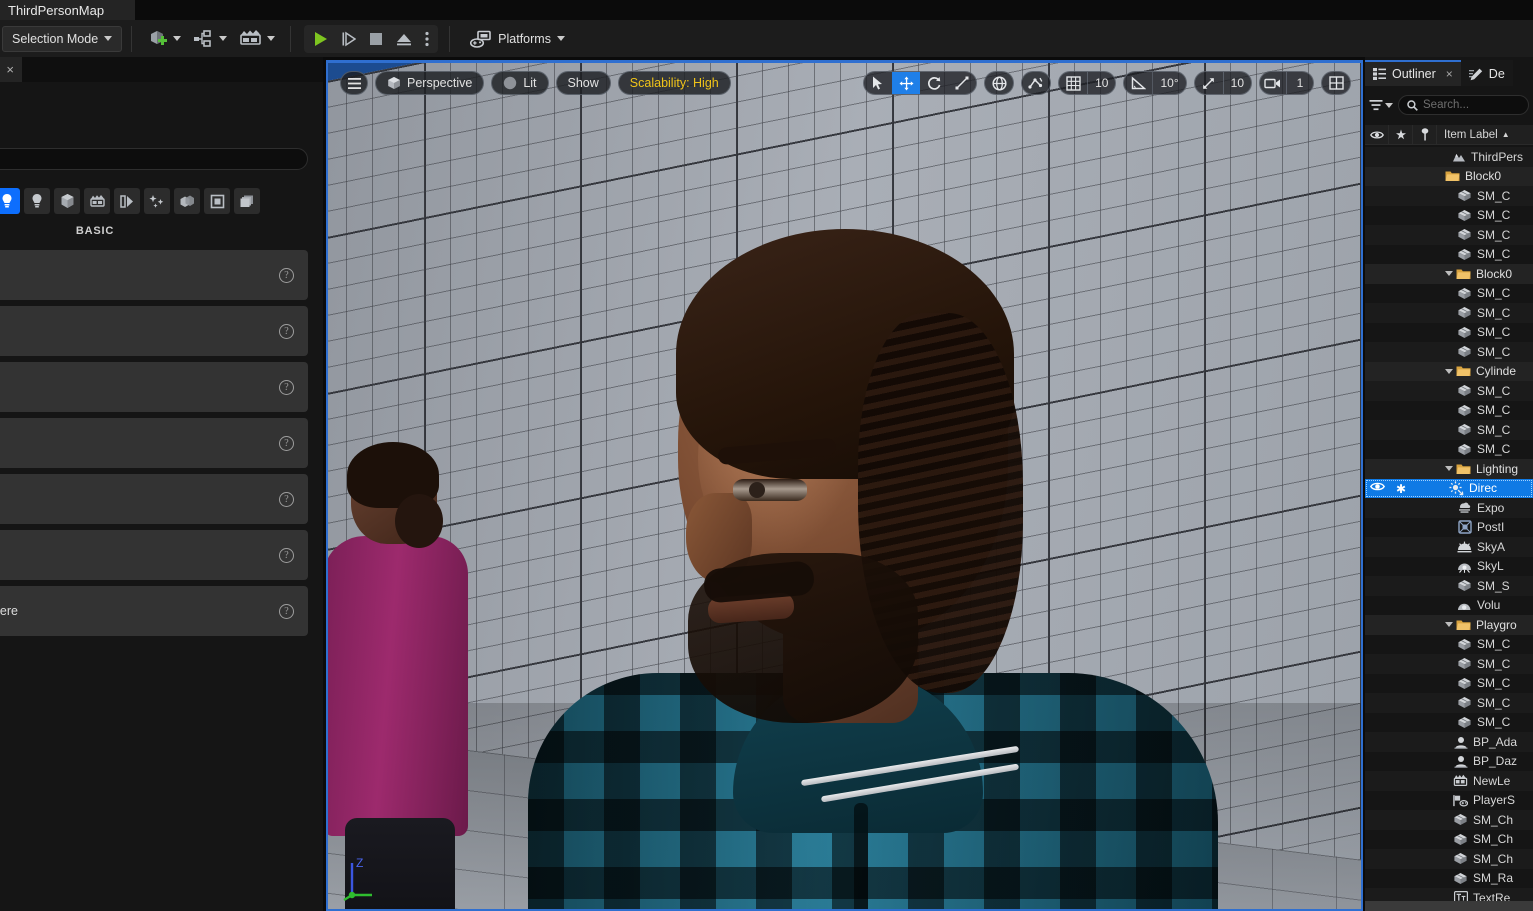 Image resolution: width=1533 pixels, height=911 pixels. I want to click on outliner-row-newle: NewLe, so click(1449, 781).